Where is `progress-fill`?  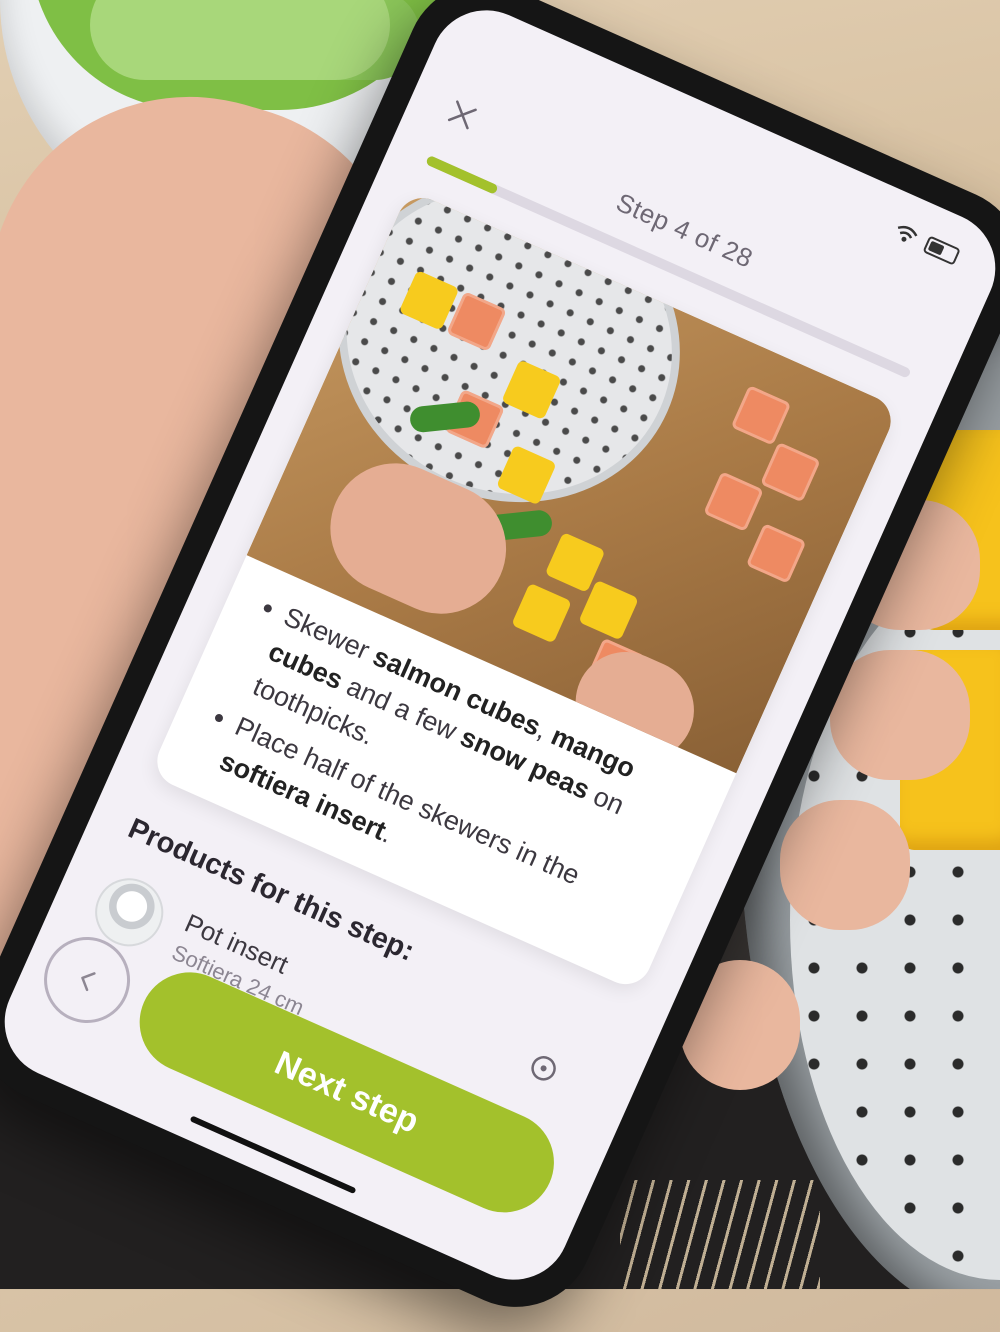
progress-fill is located at coordinates (462, 174).